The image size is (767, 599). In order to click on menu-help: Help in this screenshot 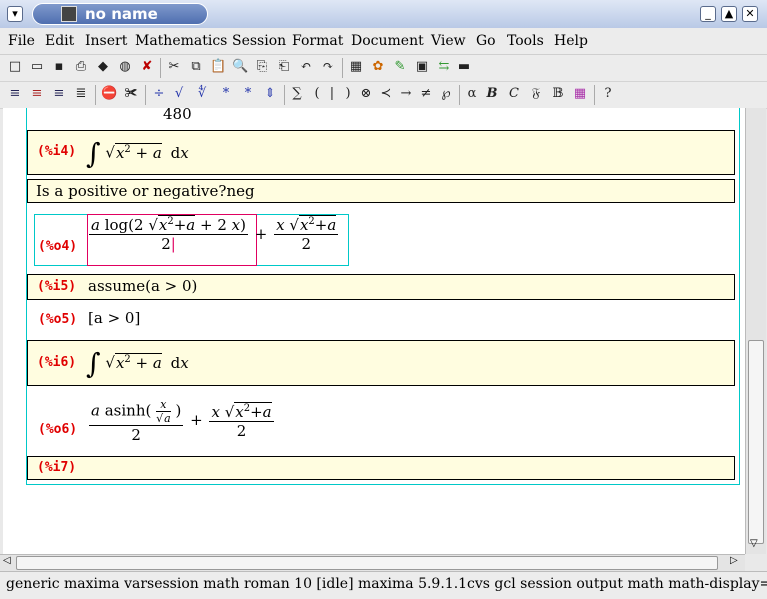, I will do `click(571, 41)`.